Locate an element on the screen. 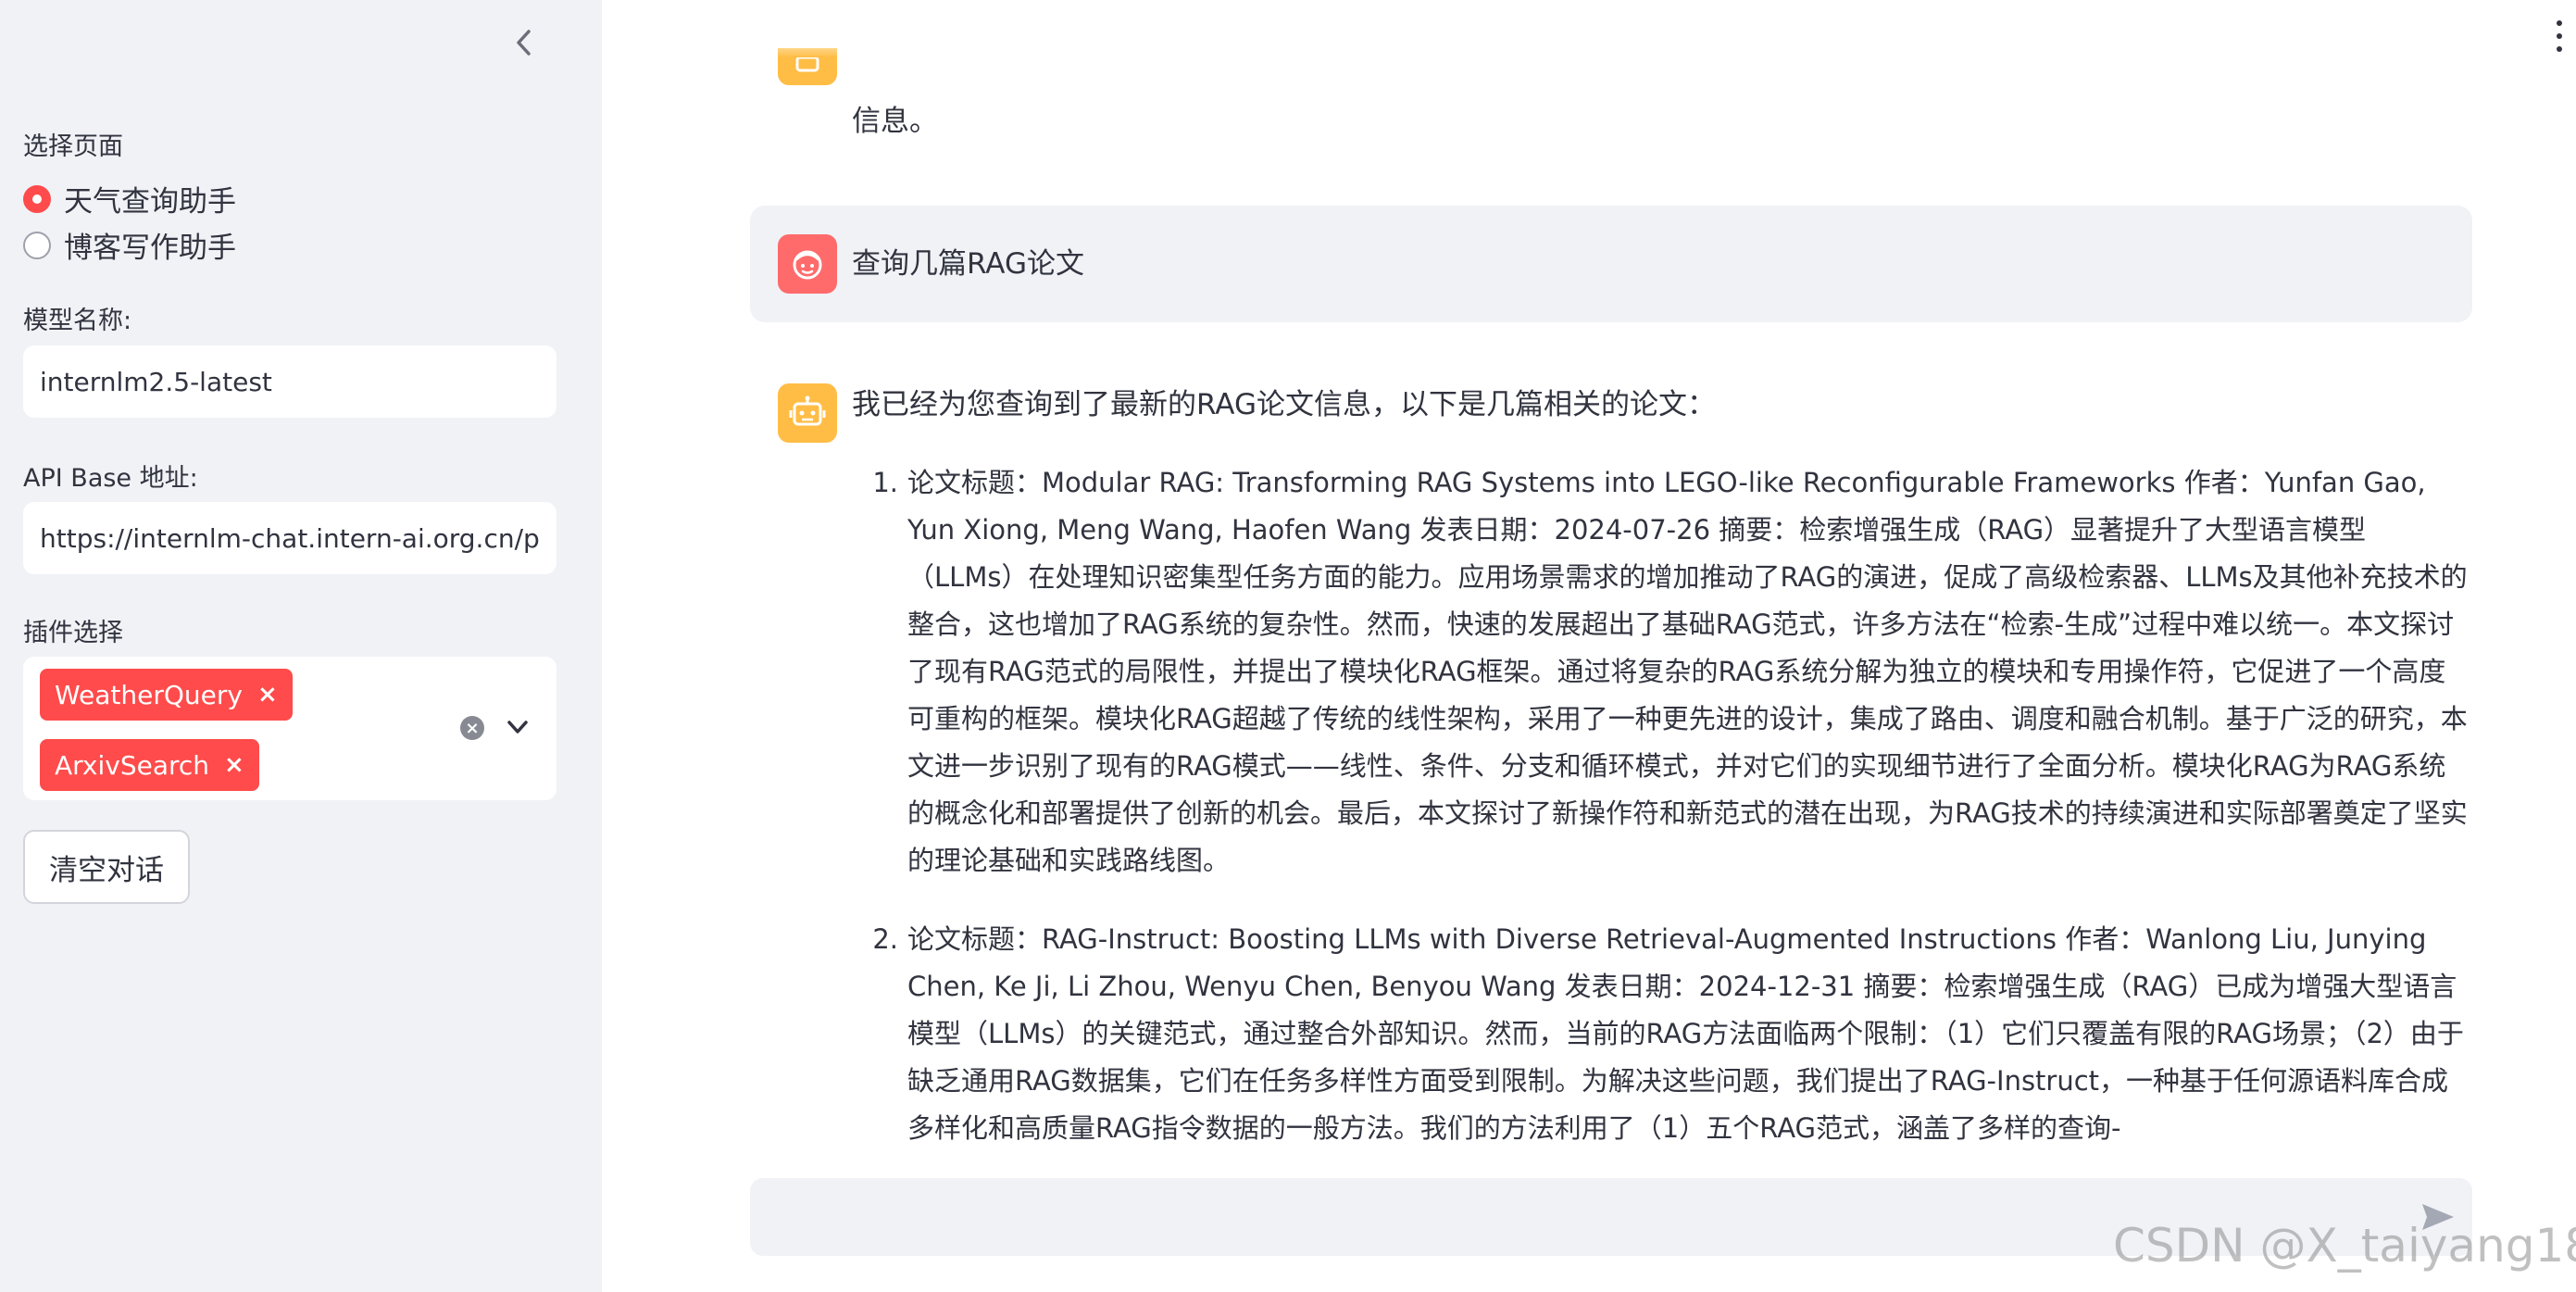 This screenshot has width=2576, height=1292. radio-weather-assistant: 天气查询助手 is located at coordinates (129, 199).